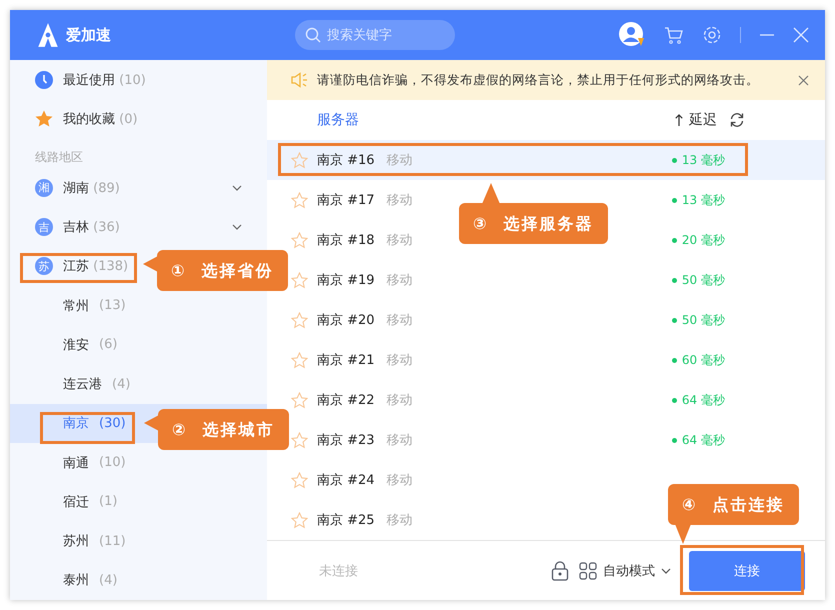 The image size is (835, 610). I want to click on mode-dropdown: 自动模式, so click(625, 571).